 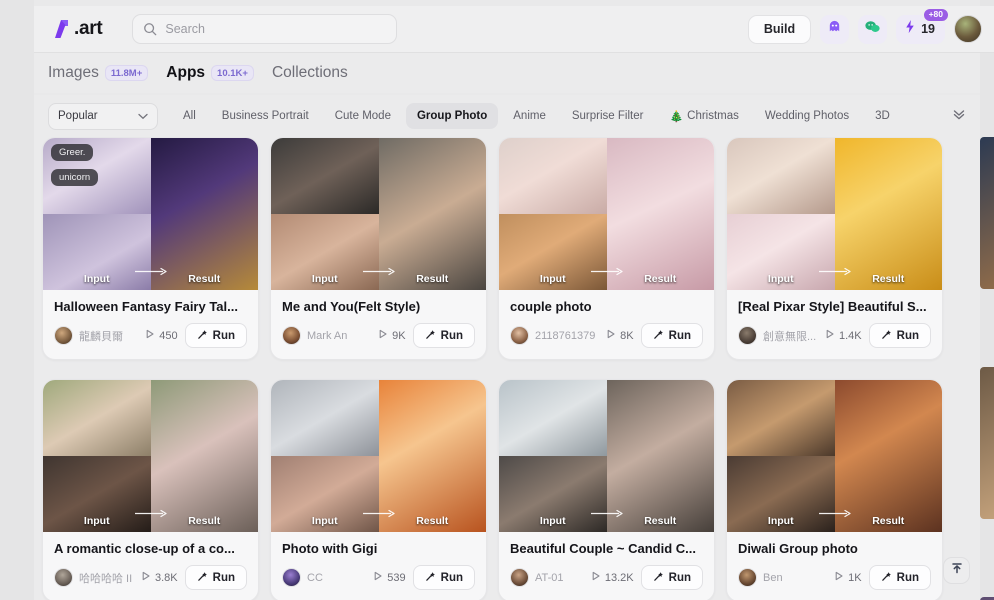 What do you see at coordinates (77, 29) in the screenshot?
I see `brand-logo: .art` at bounding box center [77, 29].